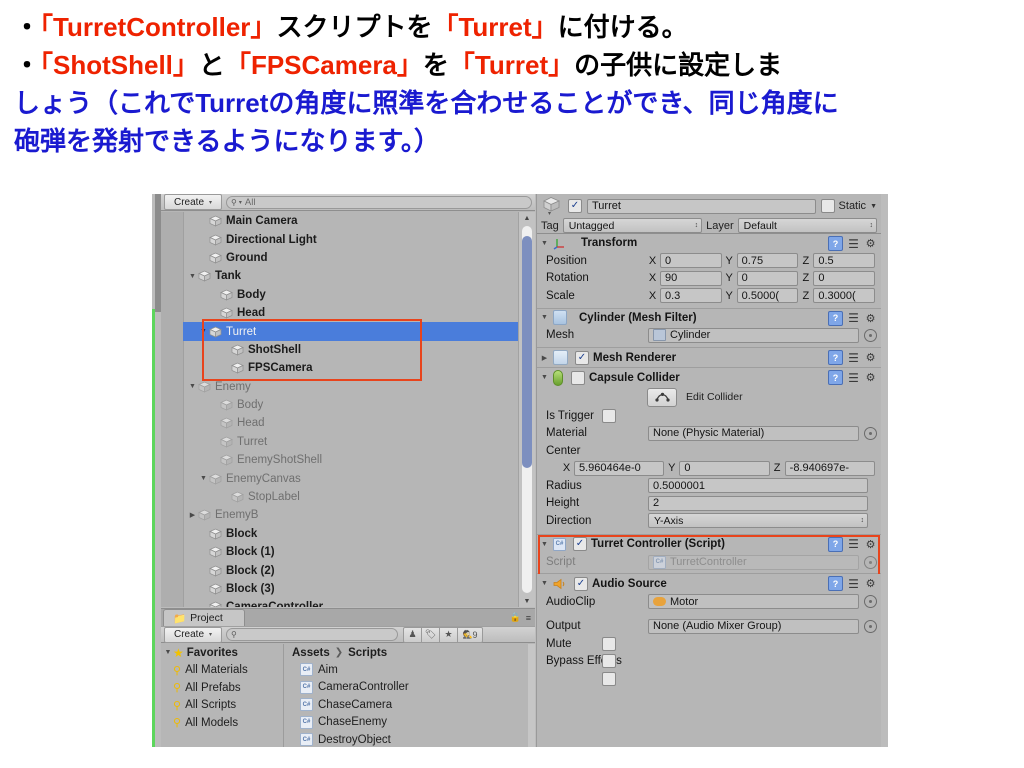  I want to click on rotation-x-field: 90, so click(691, 278).